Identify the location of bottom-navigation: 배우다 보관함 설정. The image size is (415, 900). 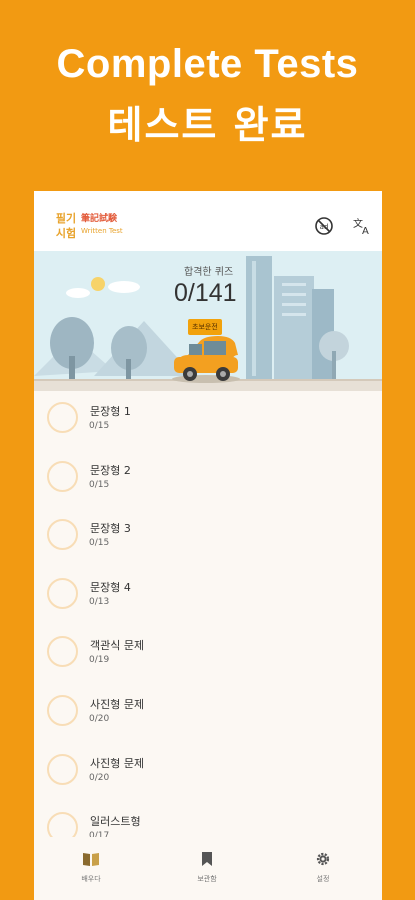
(208, 868).